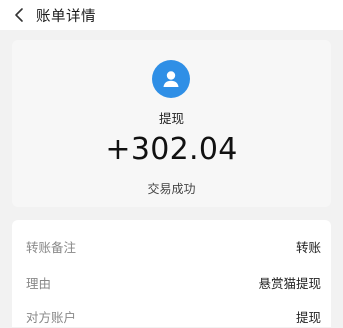 This screenshot has height=328, width=343. What do you see at coordinates (173, 246) in the screenshot?
I see `detail-row-remark: 转账备注 转账` at bounding box center [173, 246].